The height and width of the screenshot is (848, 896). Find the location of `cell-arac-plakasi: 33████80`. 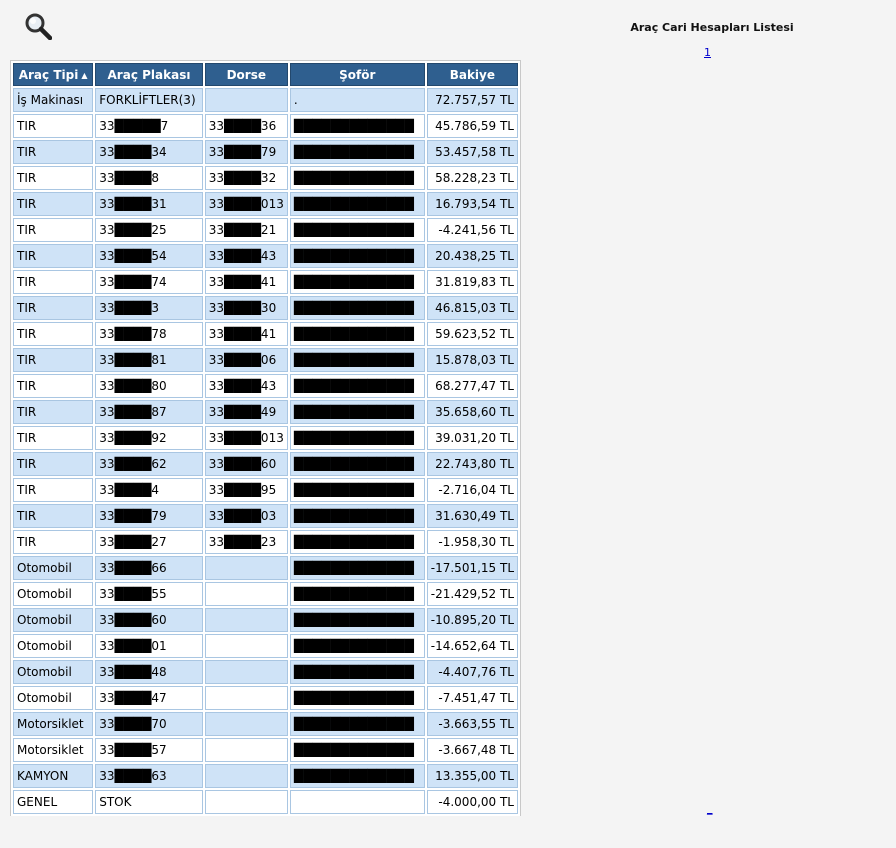

cell-arac-plakasi: 33████80 is located at coordinates (149, 386).